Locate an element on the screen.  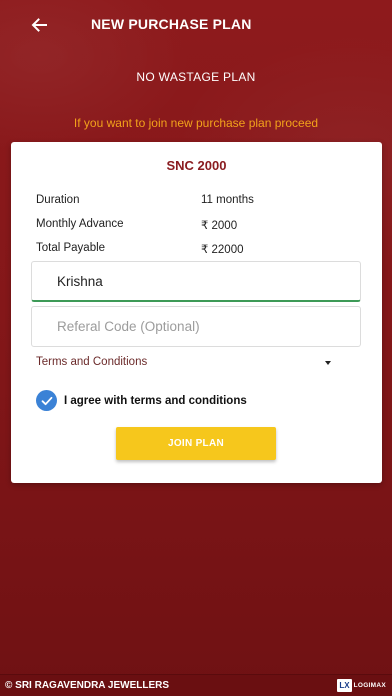
checkbox-checked is located at coordinates (46, 400).